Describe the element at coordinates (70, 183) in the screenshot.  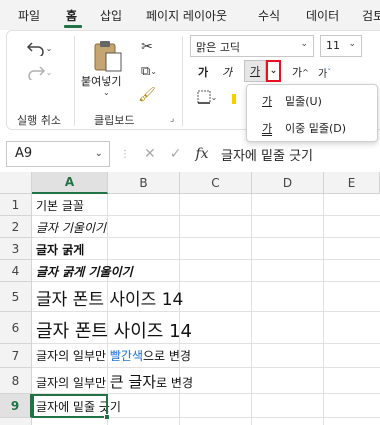
I see `column-header-a: A` at that location.